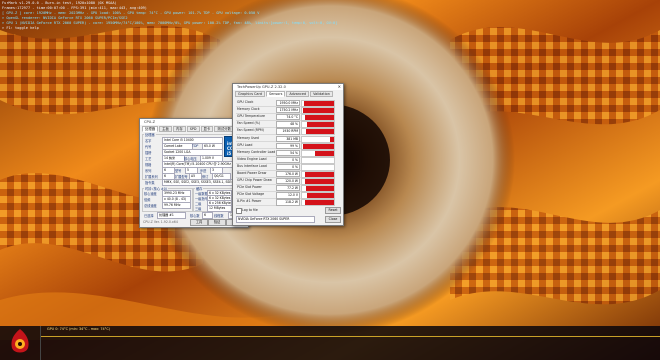 The image size is (660, 360). Describe the element at coordinates (20, 28) in the screenshot. I see `overlay-line: > F1: toggle help` at that location.